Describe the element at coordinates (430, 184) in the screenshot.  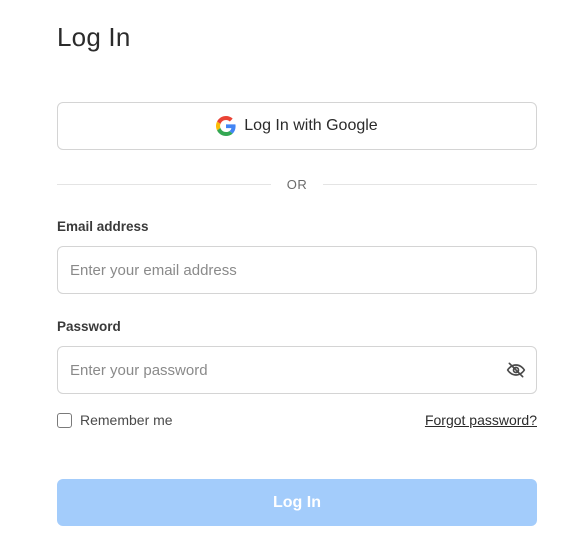
I see `divider-line-right` at that location.